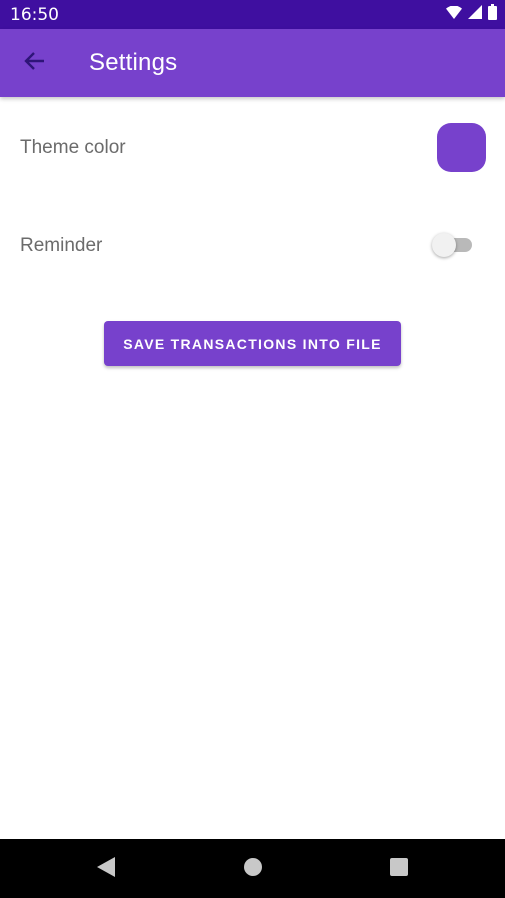 The height and width of the screenshot is (898, 505). I want to click on back-triangle-icon, so click(106, 869).